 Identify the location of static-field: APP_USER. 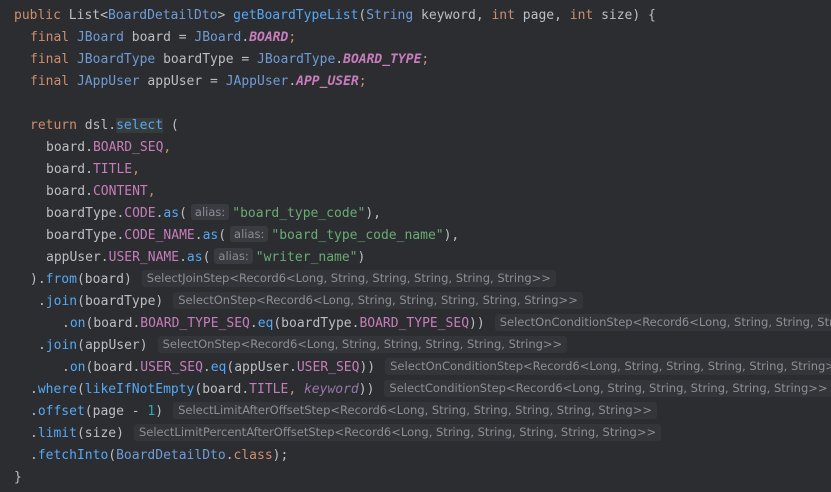
(327, 81).